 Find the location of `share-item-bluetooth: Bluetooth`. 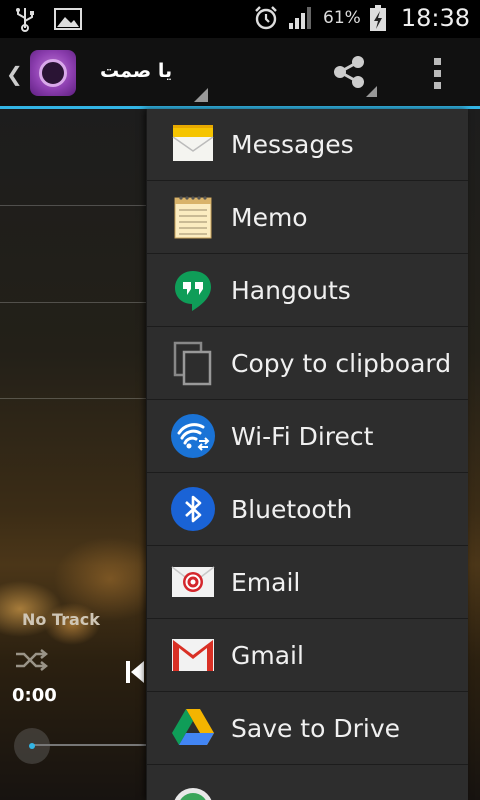

share-item-bluetooth: Bluetooth is located at coordinates (307, 510).